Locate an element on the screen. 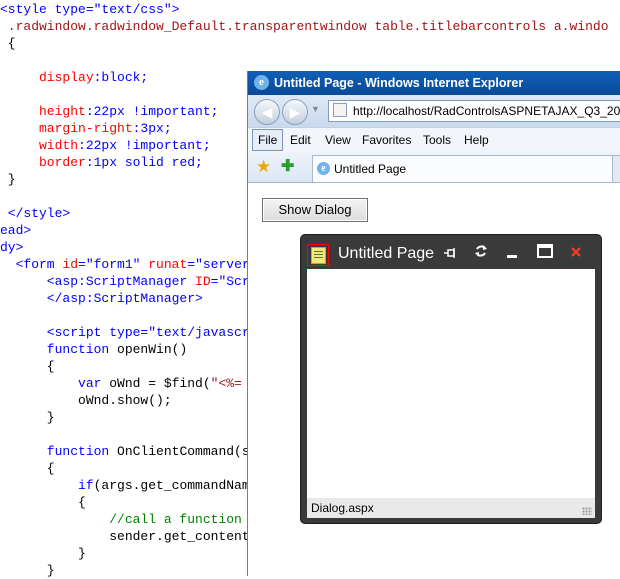  code-token: :3px; is located at coordinates (152, 128).